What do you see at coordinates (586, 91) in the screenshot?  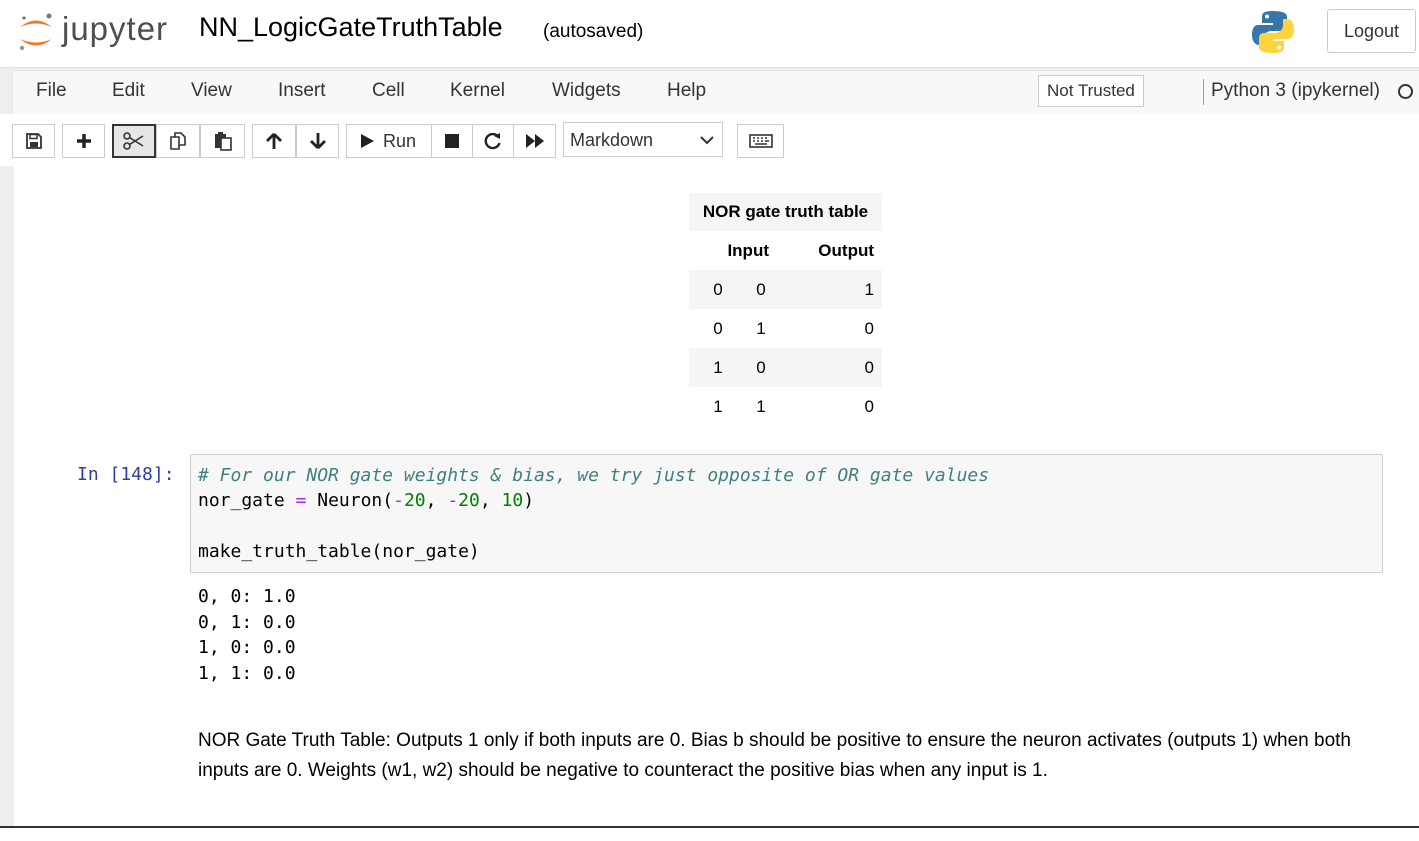 I see `menu-widgets: Widgets` at bounding box center [586, 91].